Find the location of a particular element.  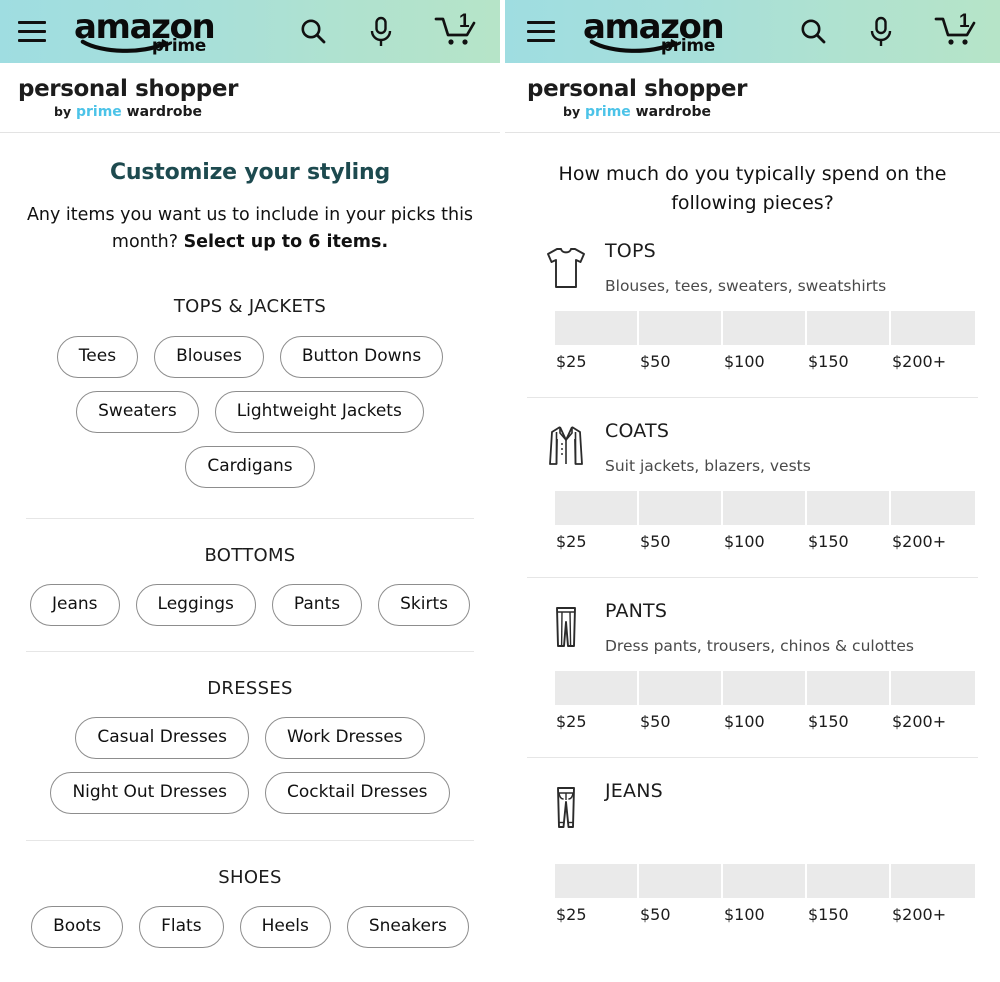

brand-subtitle: by prime wardrobe is located at coordinates (277, 112).